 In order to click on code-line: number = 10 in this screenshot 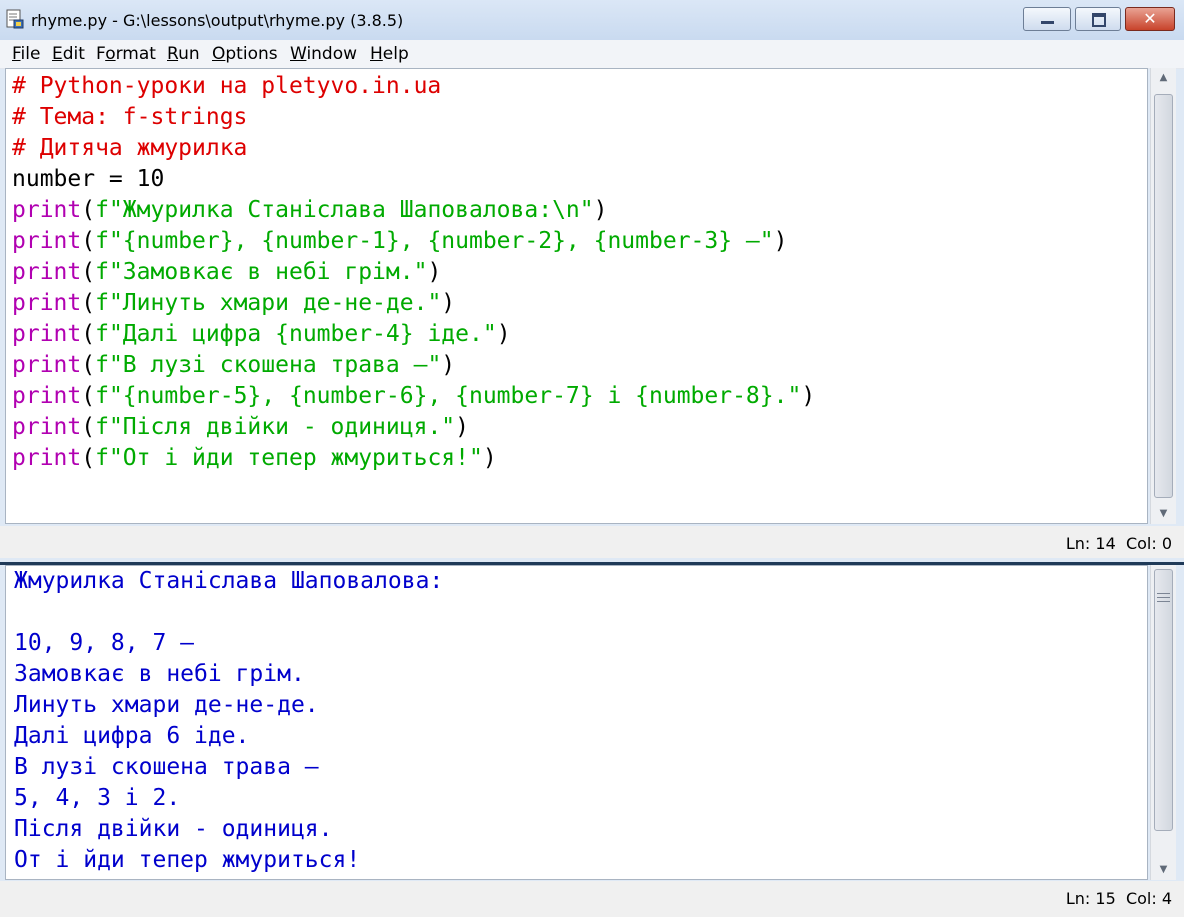, I will do `click(413, 179)`.